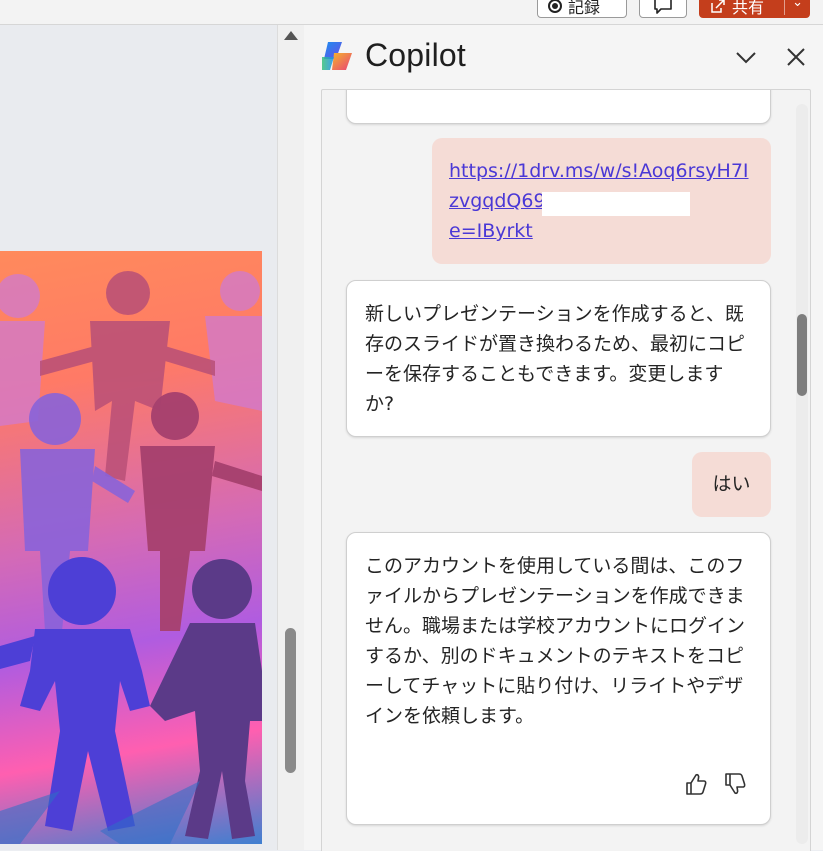 This screenshot has width=823, height=851. What do you see at coordinates (291, 437) in the screenshot?
I see `slide-scrollbar` at bounding box center [291, 437].